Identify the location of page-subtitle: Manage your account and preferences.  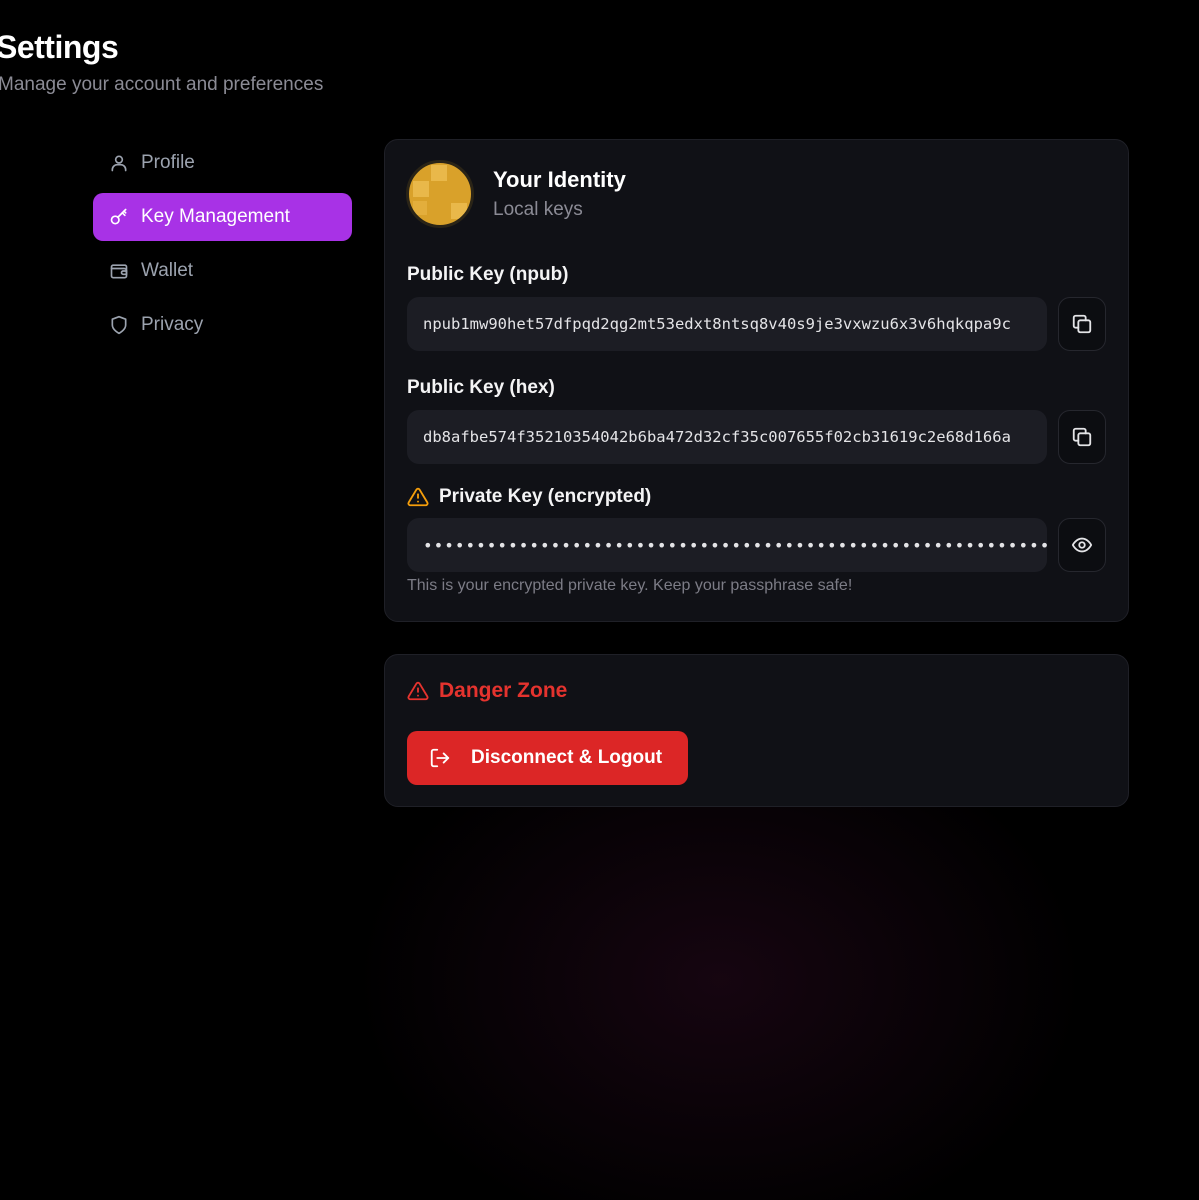
(162, 84).